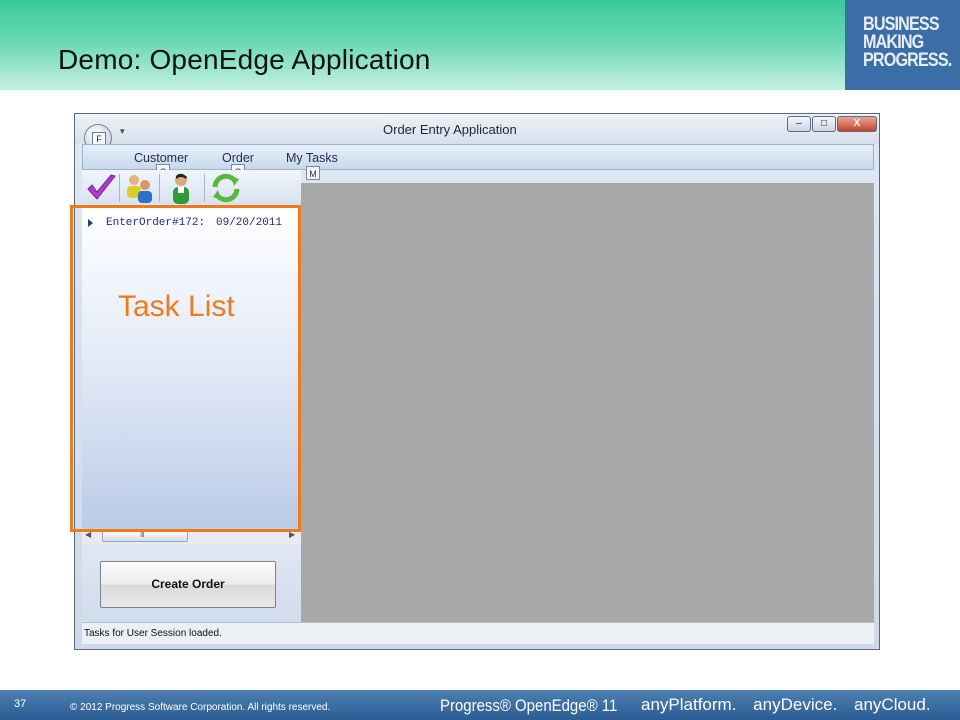 The width and height of the screenshot is (960, 720). Describe the element at coordinates (153, 633) in the screenshot. I see `status-text: Tasks for User Session loaded.` at that location.